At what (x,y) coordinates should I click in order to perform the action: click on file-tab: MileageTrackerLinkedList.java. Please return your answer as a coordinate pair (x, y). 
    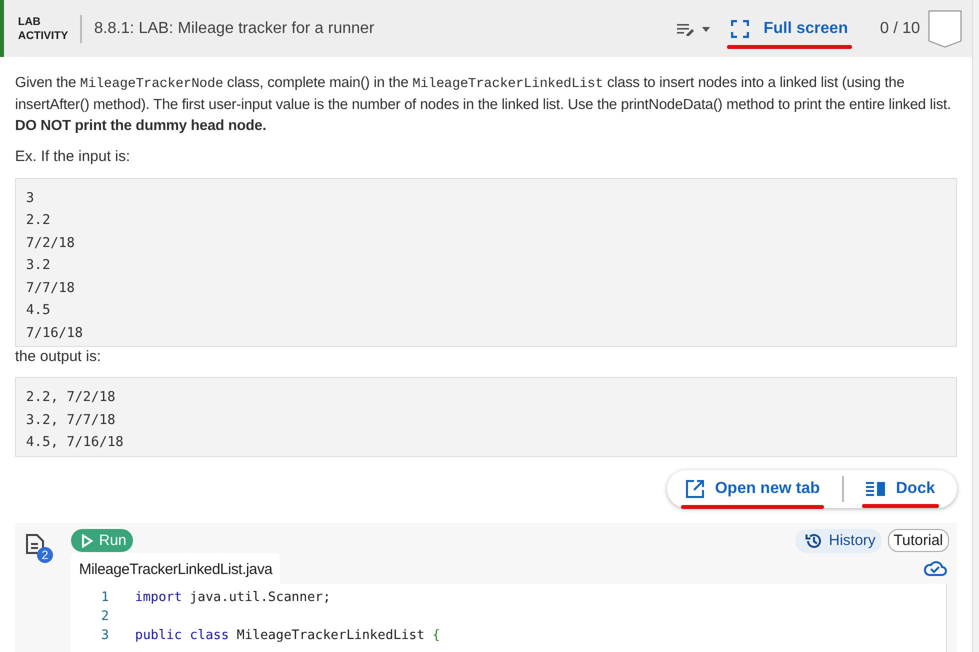
    Looking at the image, I should click on (175, 568).